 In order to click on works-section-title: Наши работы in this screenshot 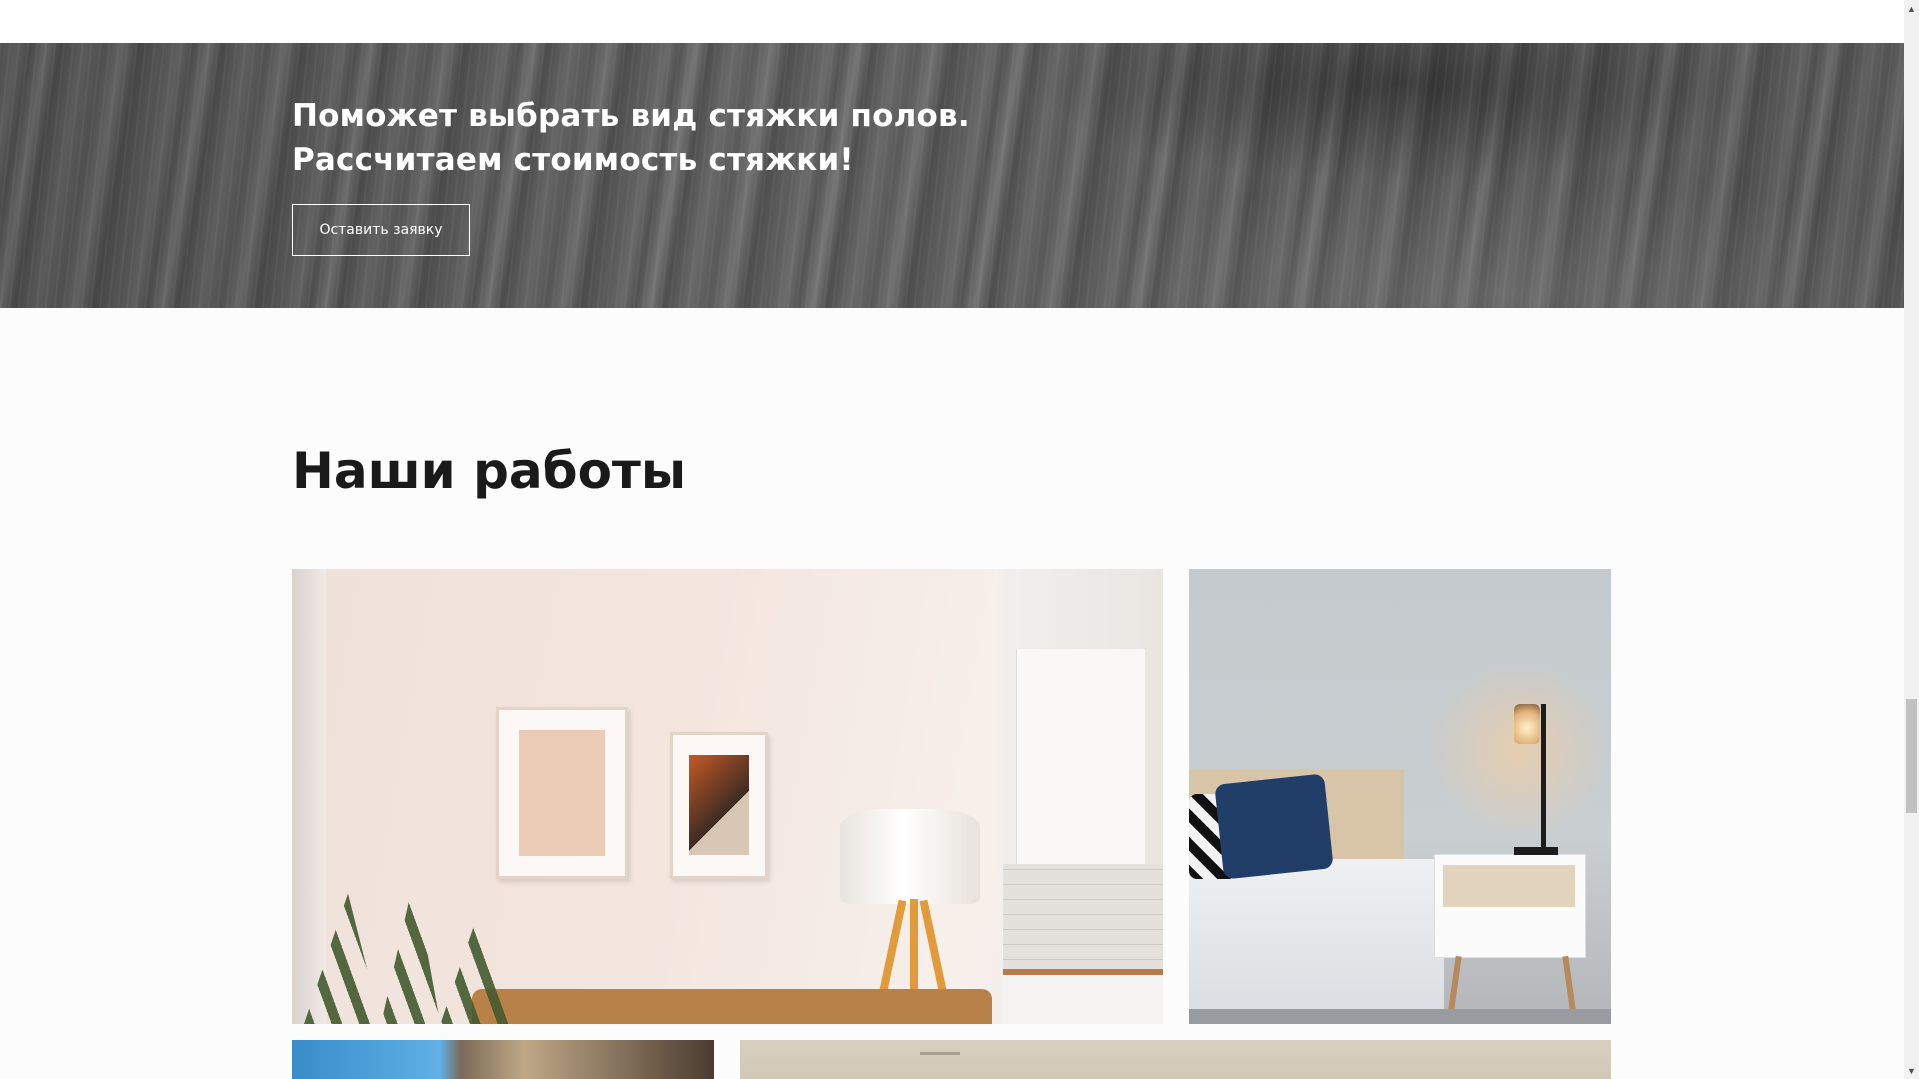, I will do `click(489, 471)`.